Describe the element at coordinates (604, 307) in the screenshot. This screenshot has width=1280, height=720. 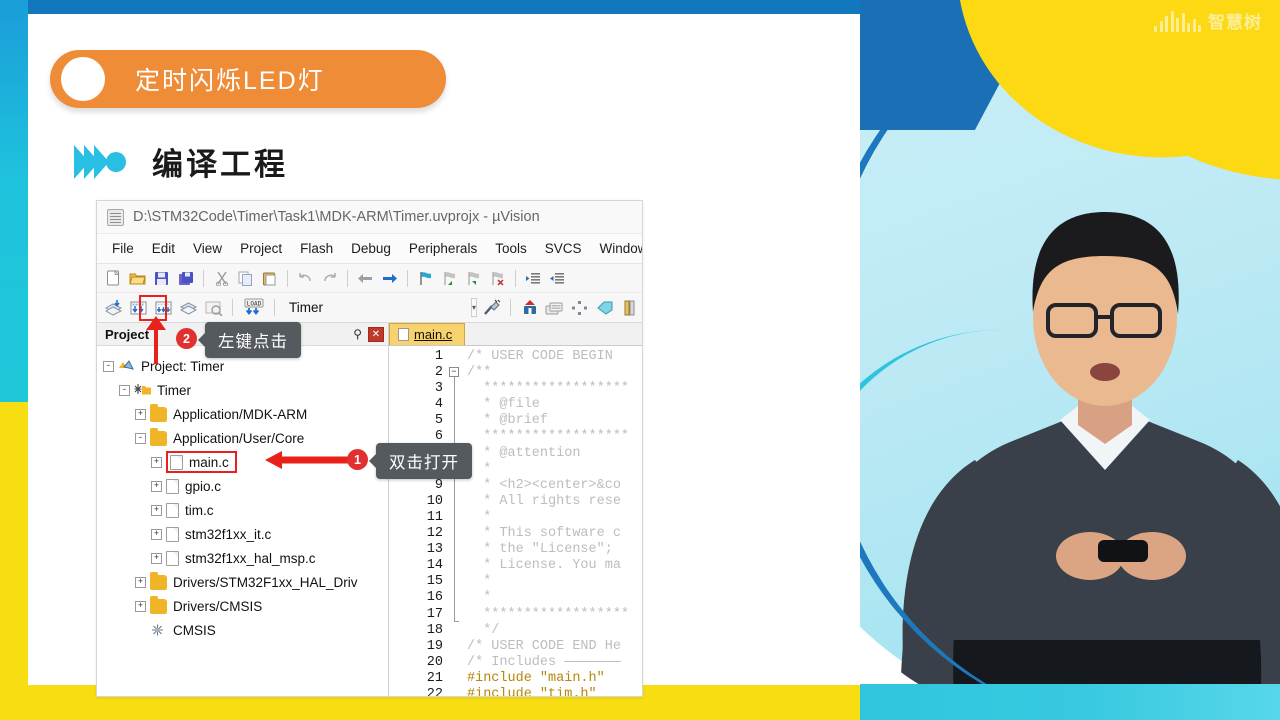
I see `configuration-icon` at that location.